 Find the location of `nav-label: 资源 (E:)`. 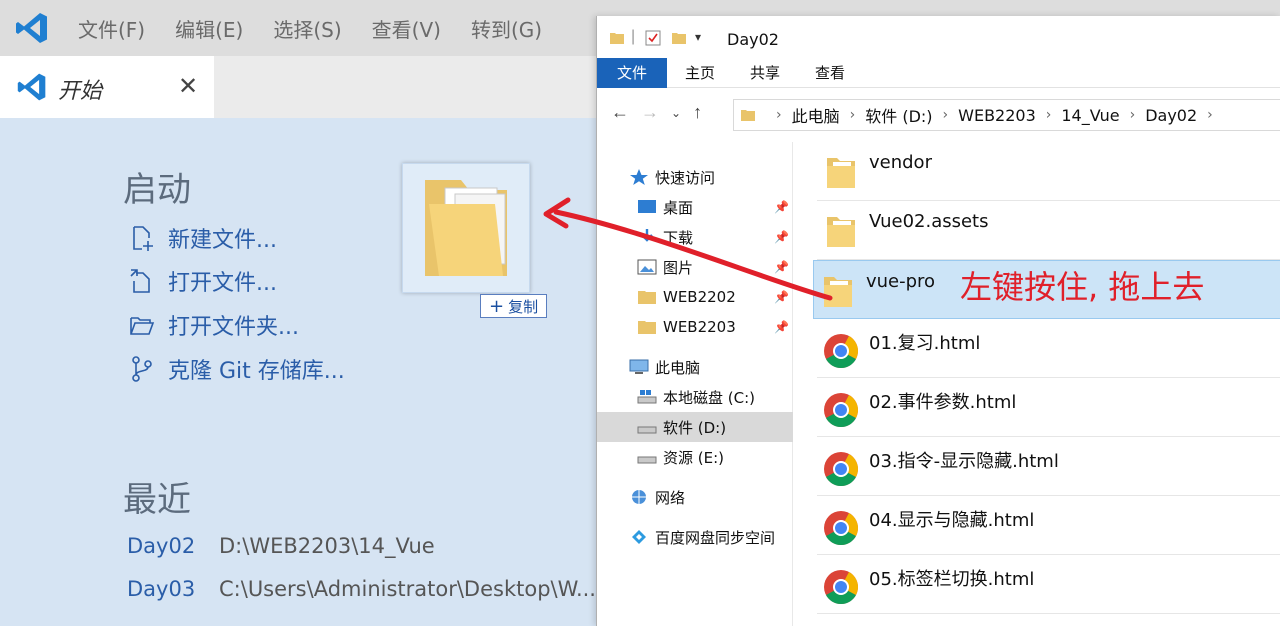

nav-label: 资源 (E:) is located at coordinates (694, 457).